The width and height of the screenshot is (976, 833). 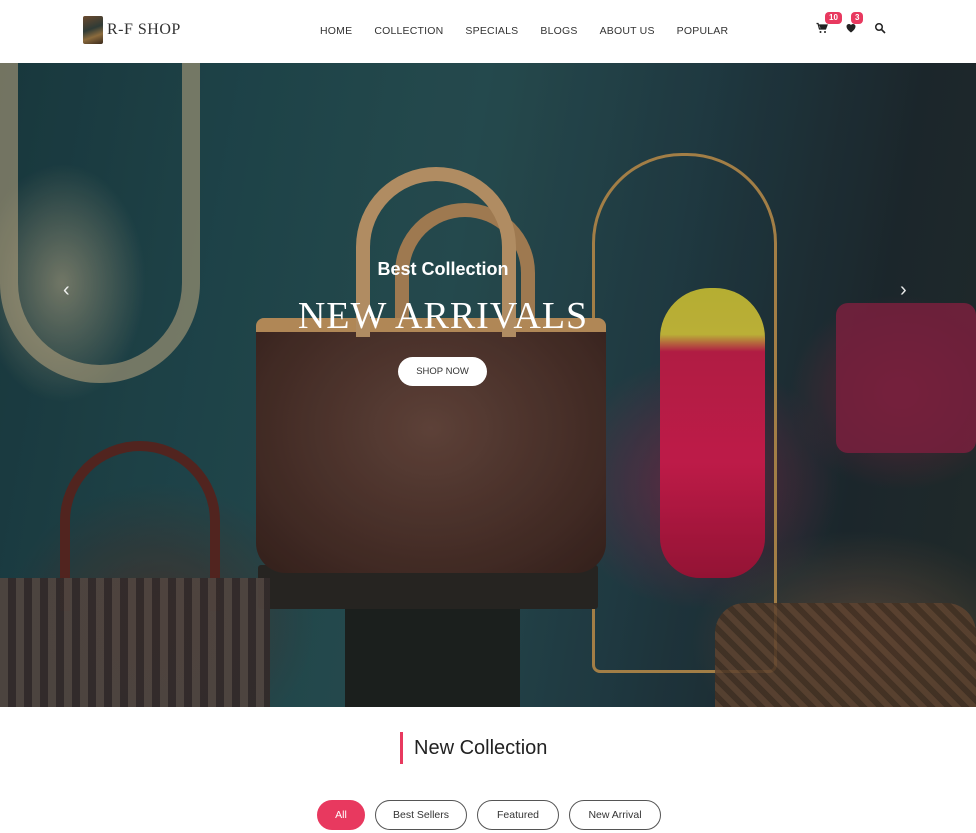 I want to click on cart-icon, so click(x=822, y=27).